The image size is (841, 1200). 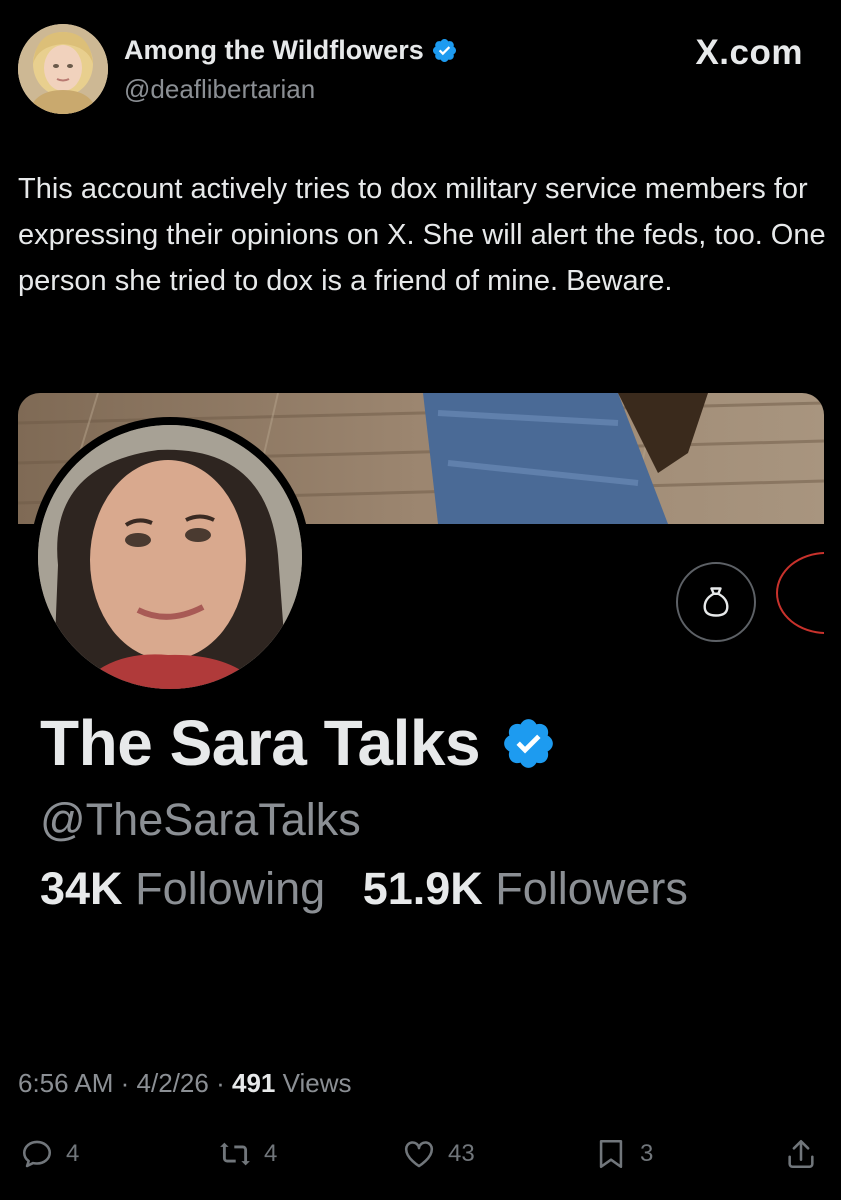 I want to click on author-name: Among the Wildflowers, so click(x=291, y=50).